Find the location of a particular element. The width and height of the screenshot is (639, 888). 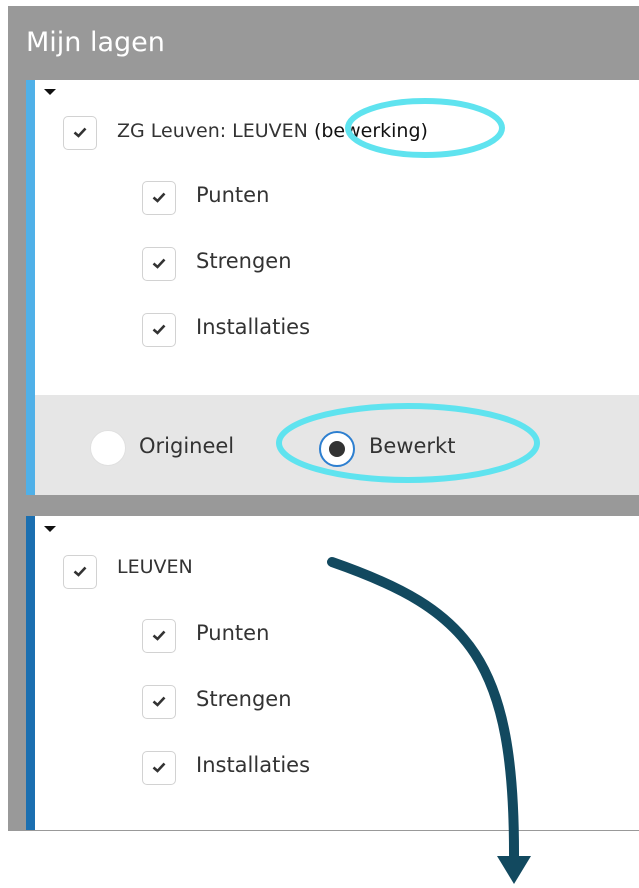

panel-title: Mijn lagen is located at coordinates (95, 42).